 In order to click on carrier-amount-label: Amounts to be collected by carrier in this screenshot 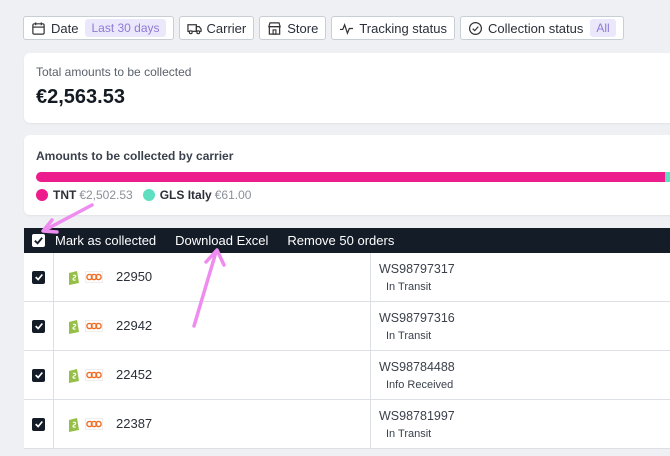, I will do `click(135, 156)`.